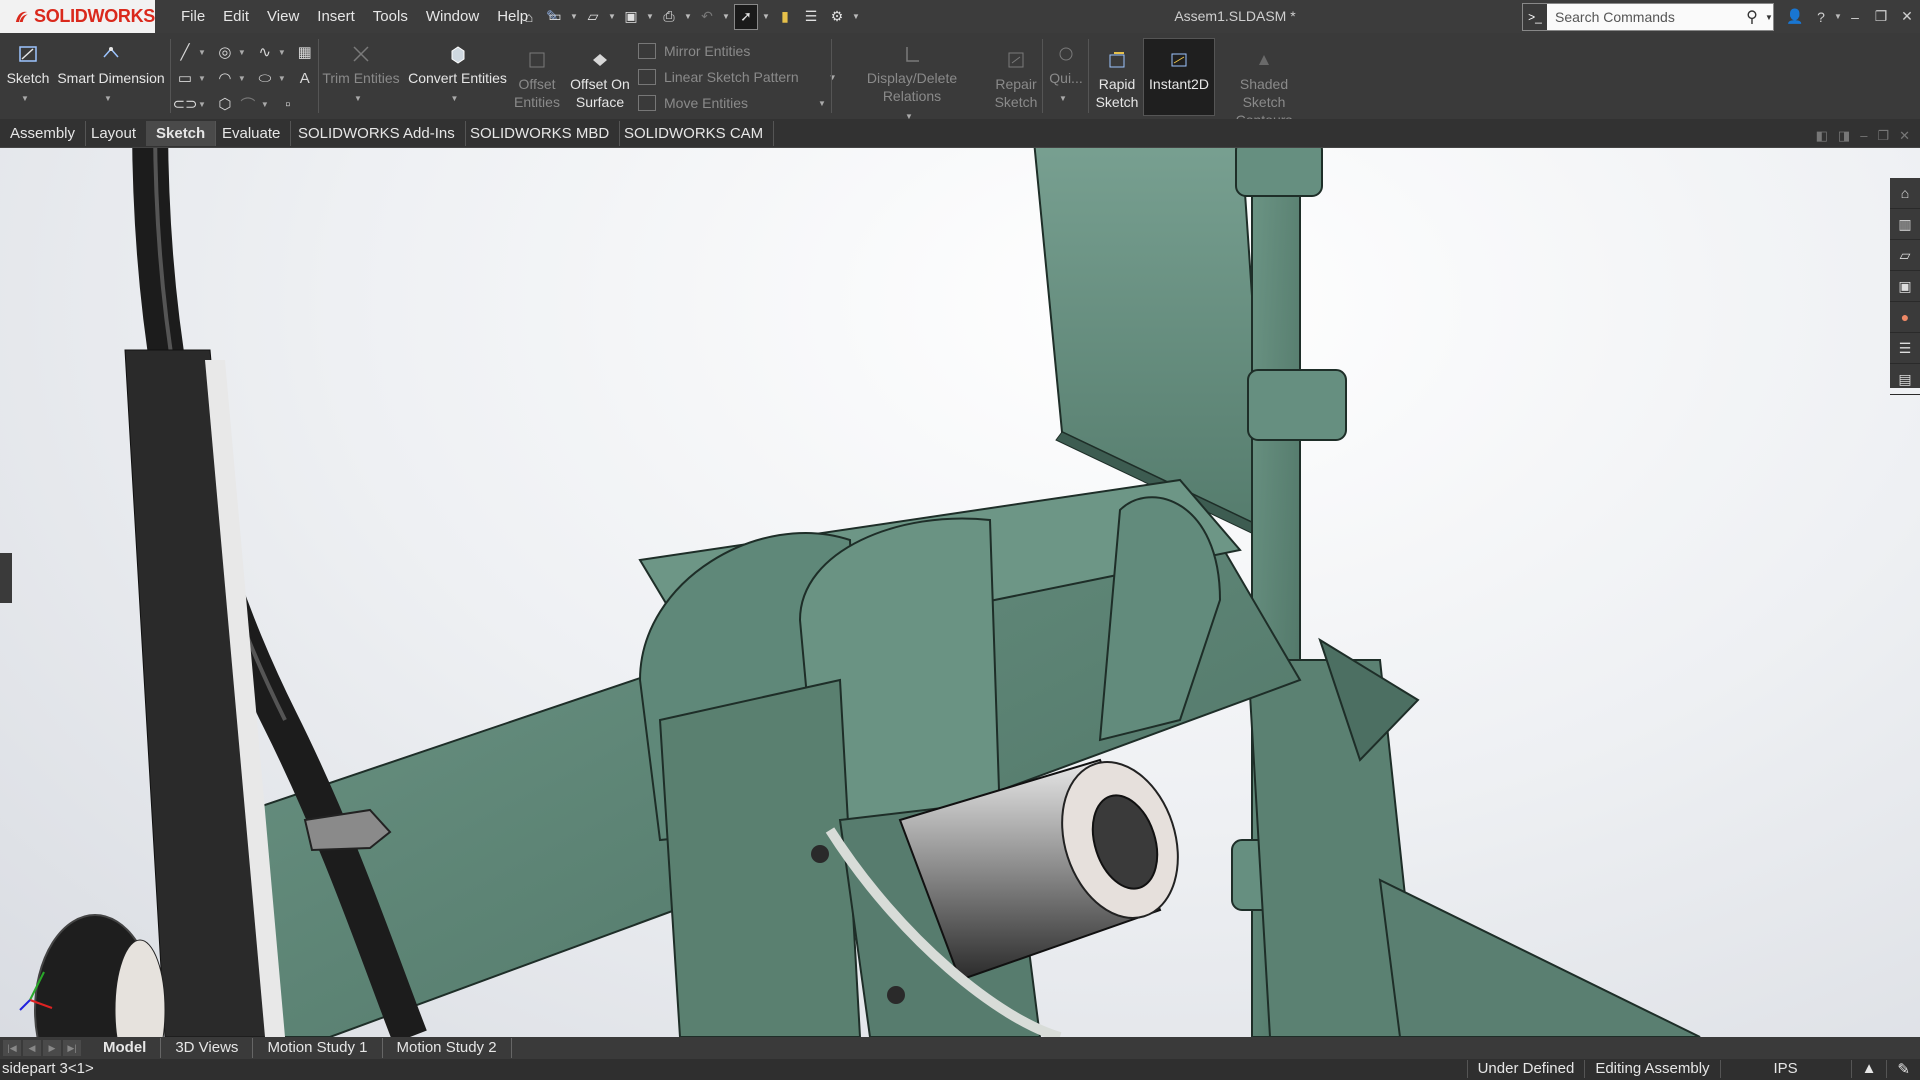 This screenshot has height=1080, width=1920. What do you see at coordinates (248, 104) in the screenshot?
I see `fillet-icon: ⌒` at bounding box center [248, 104].